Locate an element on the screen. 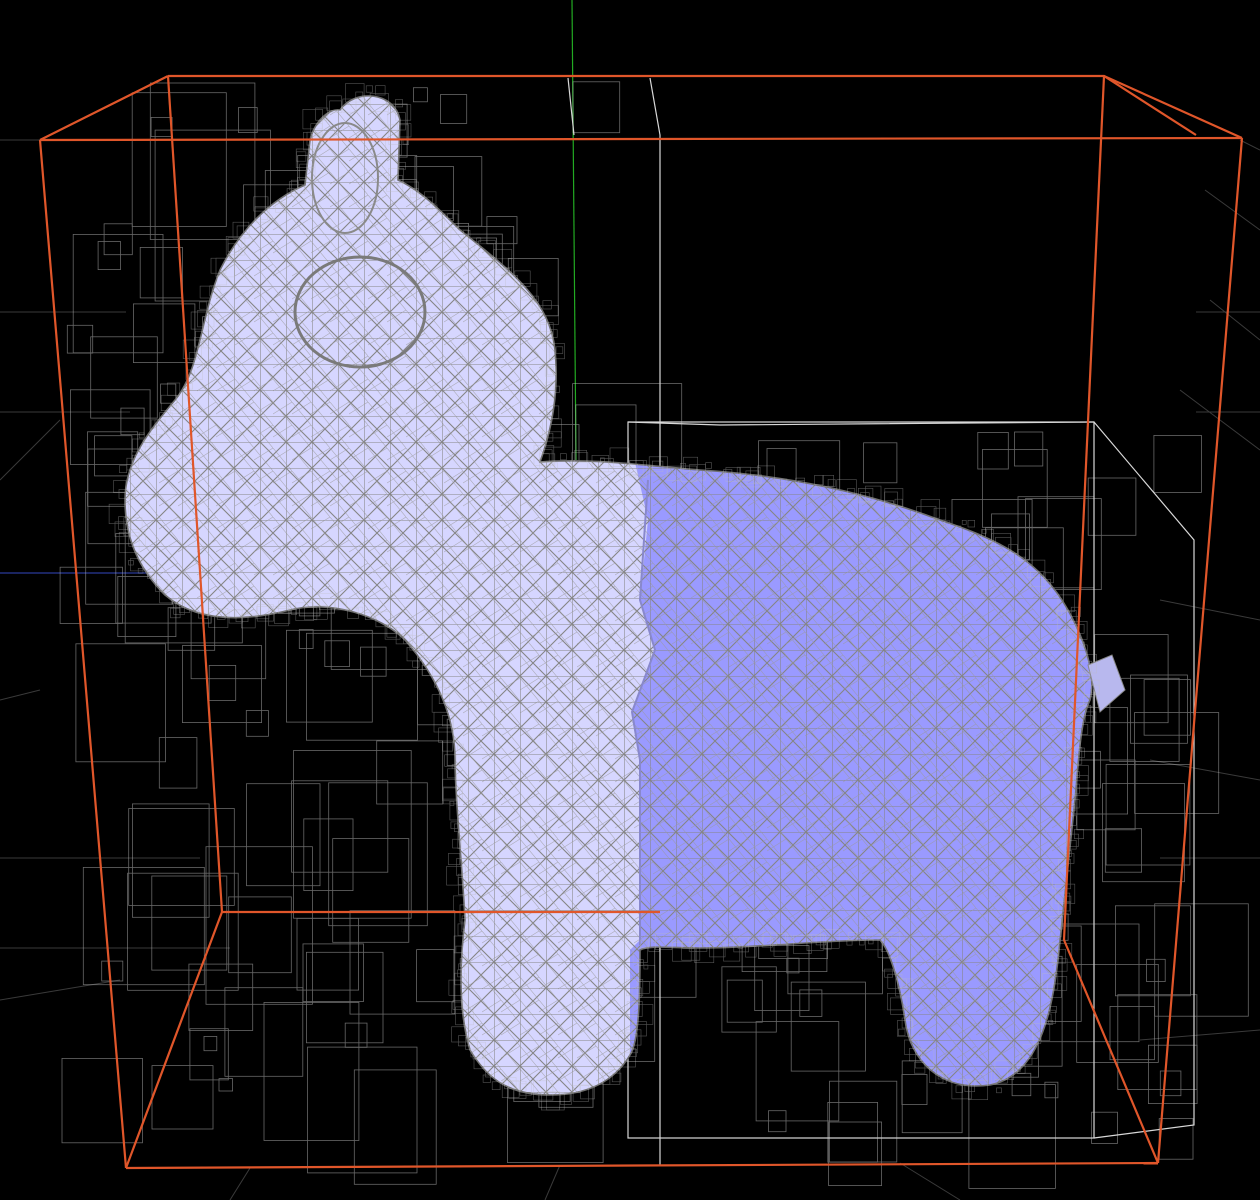 Image resolution: width=1260 pixels, height=1200 pixels. root-box-front-left is located at coordinates (83, 654).